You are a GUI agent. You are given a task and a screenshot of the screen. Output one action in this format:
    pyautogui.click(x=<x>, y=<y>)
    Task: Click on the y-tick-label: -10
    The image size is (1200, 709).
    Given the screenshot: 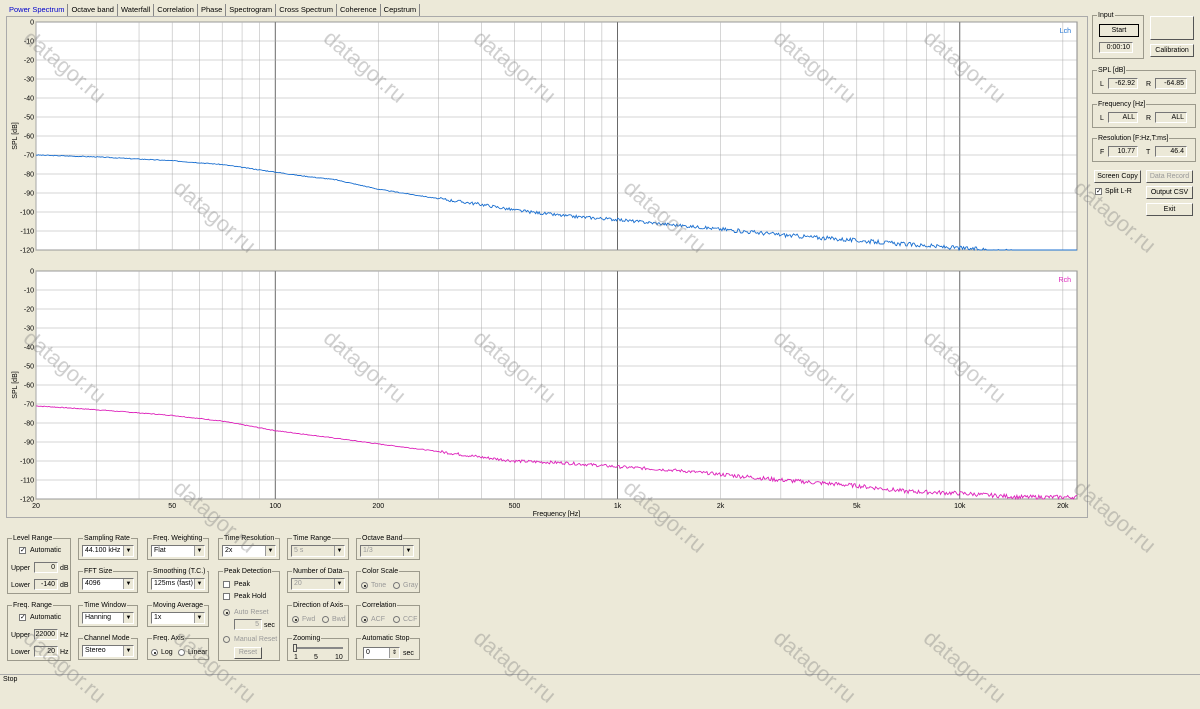 What is the action you would take?
    pyautogui.click(x=29, y=42)
    